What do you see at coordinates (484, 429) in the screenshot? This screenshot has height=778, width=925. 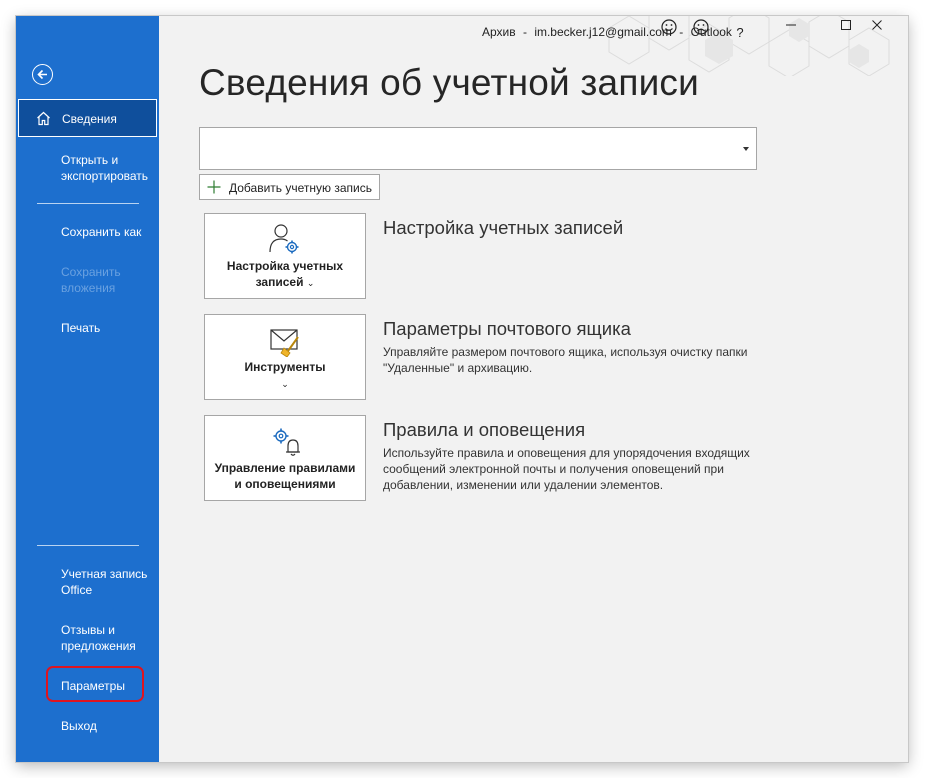 I see `section-title-rules: Правила и оповещения` at bounding box center [484, 429].